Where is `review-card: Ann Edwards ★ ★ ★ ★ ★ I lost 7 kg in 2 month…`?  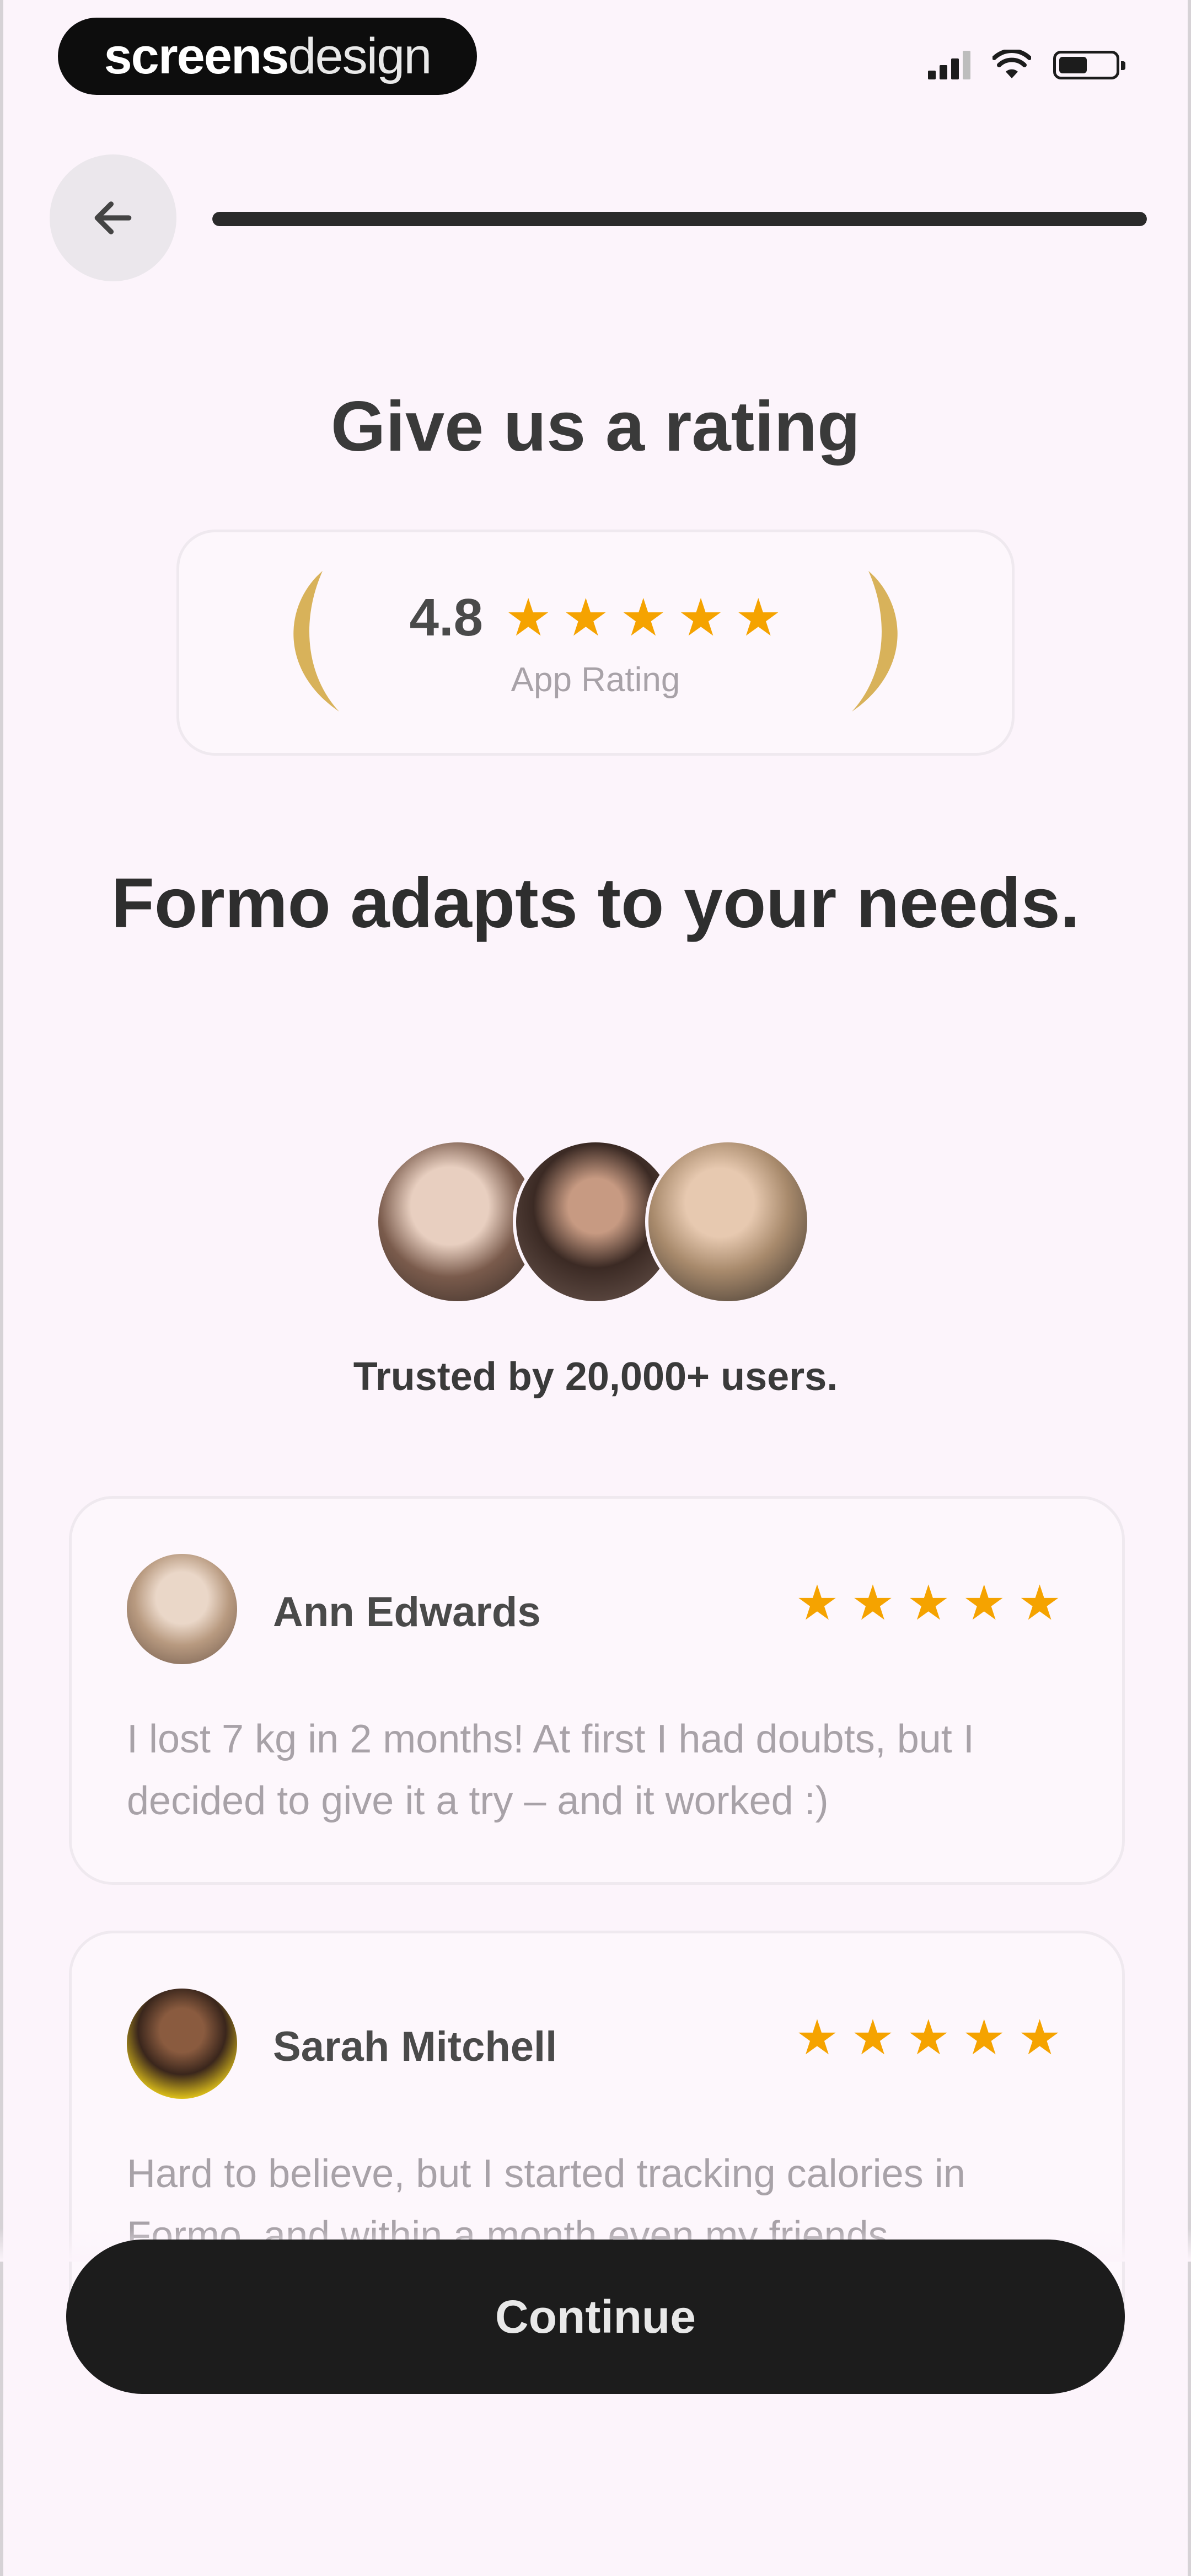
review-card: Ann Edwards ★ ★ ★ ★ ★ I lost 7 kg in 2 month… is located at coordinates (597, 1690).